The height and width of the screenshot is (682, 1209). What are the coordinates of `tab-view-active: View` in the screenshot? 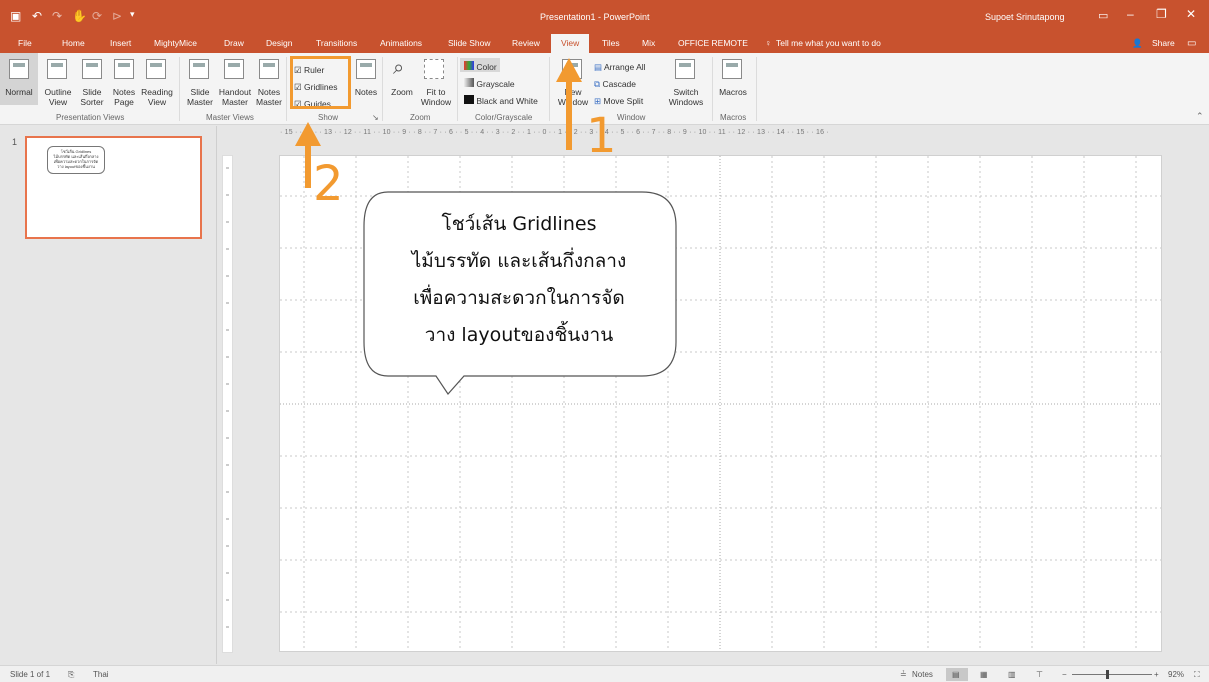 It's located at (570, 43).